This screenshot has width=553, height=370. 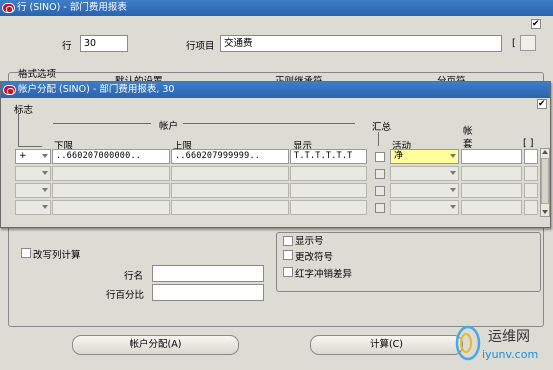 I want to click on dialog-oracle-icon, so click(x=9, y=90).